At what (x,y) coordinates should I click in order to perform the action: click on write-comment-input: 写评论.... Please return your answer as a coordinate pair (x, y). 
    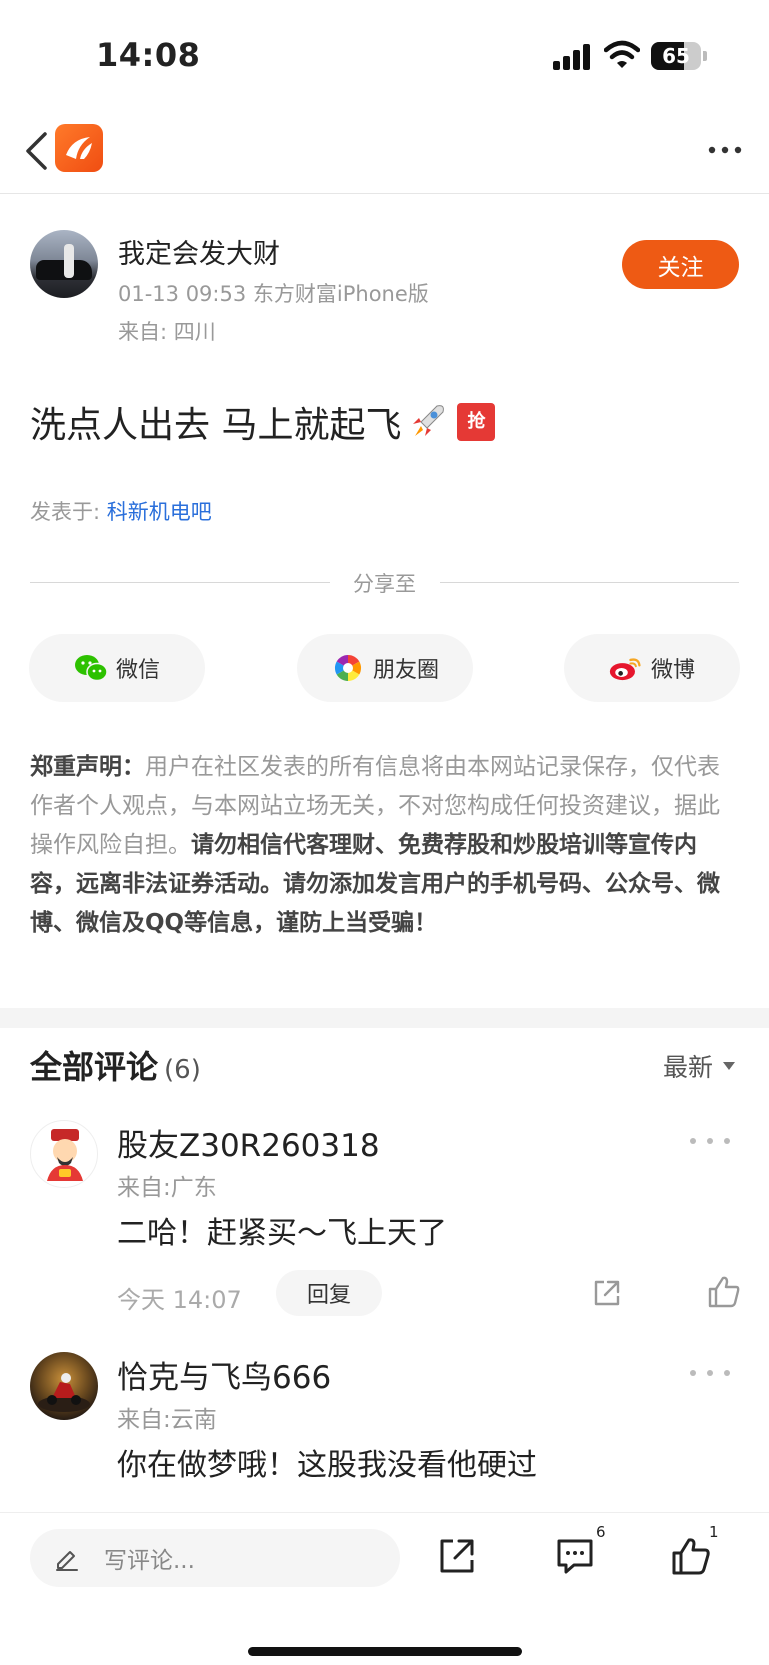
    Looking at the image, I should click on (215, 1558).